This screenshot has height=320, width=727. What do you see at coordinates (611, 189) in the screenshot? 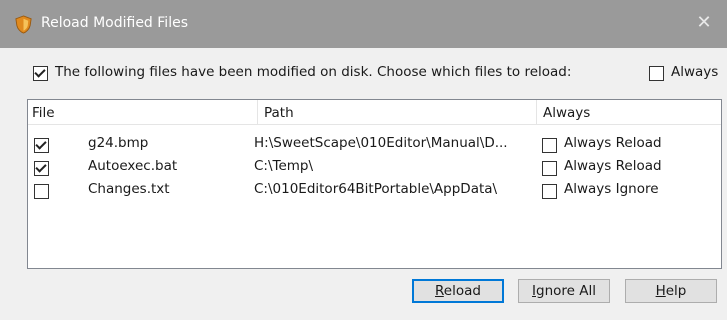
I see `row-always-label: Always Ignore` at bounding box center [611, 189].